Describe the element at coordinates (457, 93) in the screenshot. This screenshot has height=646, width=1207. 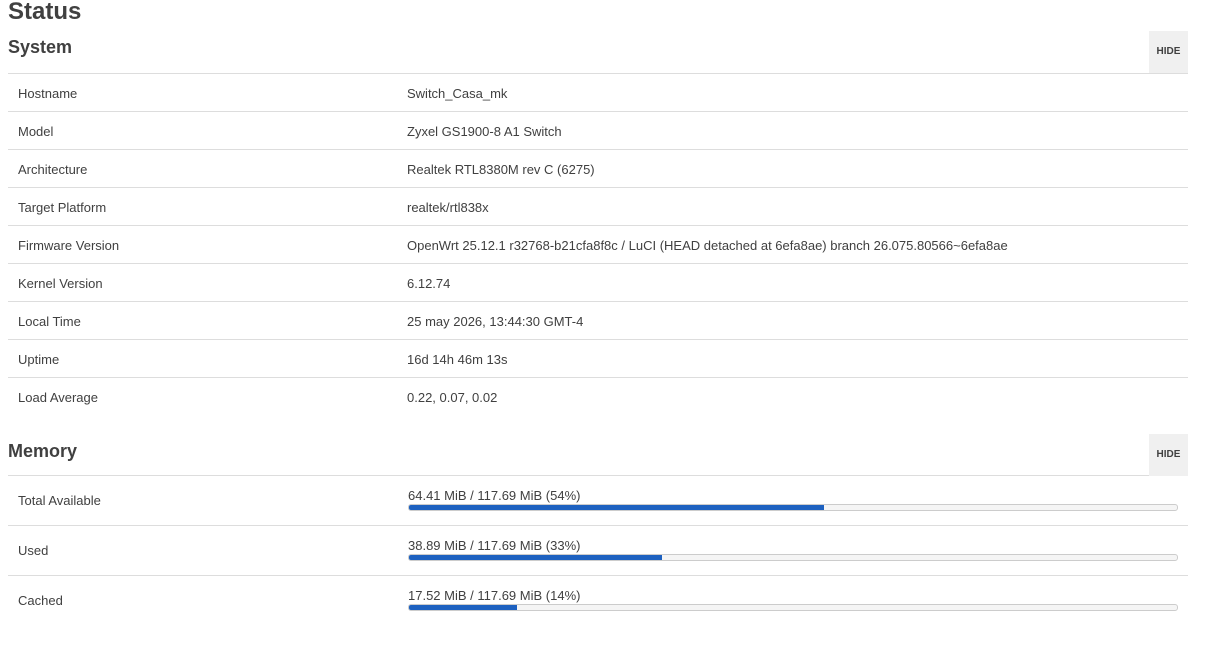
I see `row-value: Switch_Casa_mk` at that location.